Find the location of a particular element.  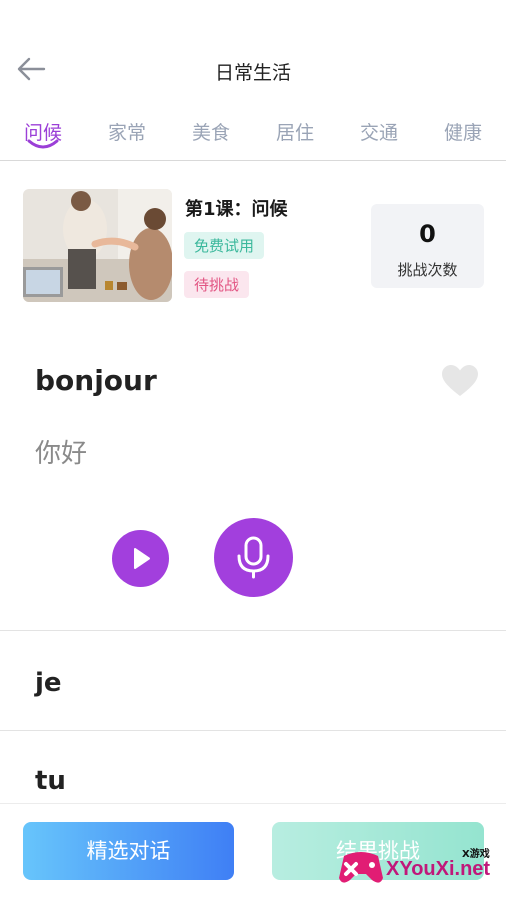

active-tab-indicator is located at coordinates (43, 144).